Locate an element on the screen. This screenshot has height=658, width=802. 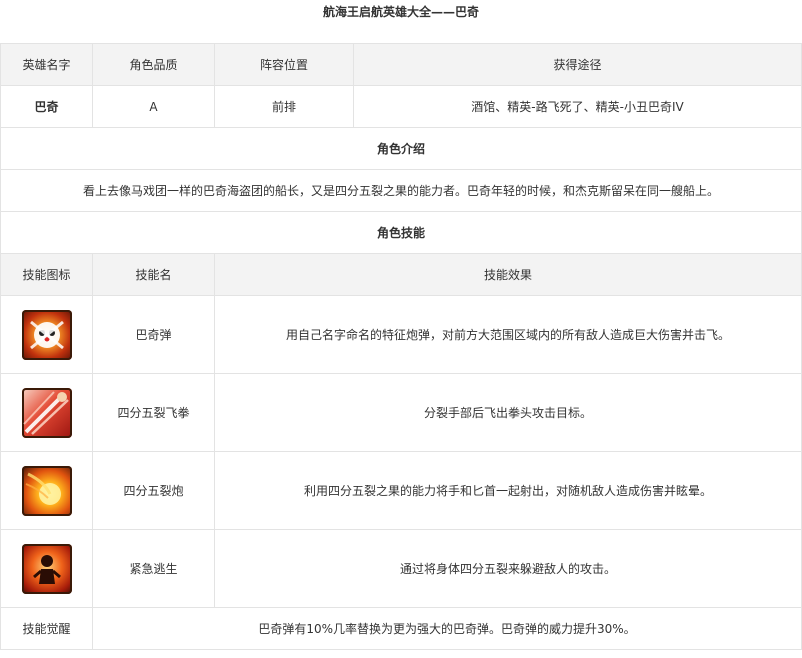
skill-effect: 分裂手部后飞出拳头攻击目标。 is located at coordinates (507, 412).